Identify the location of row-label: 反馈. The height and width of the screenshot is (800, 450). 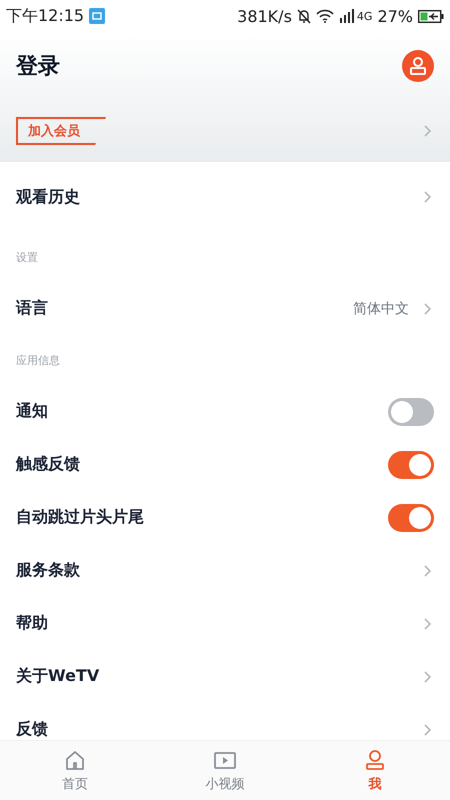
(32, 729).